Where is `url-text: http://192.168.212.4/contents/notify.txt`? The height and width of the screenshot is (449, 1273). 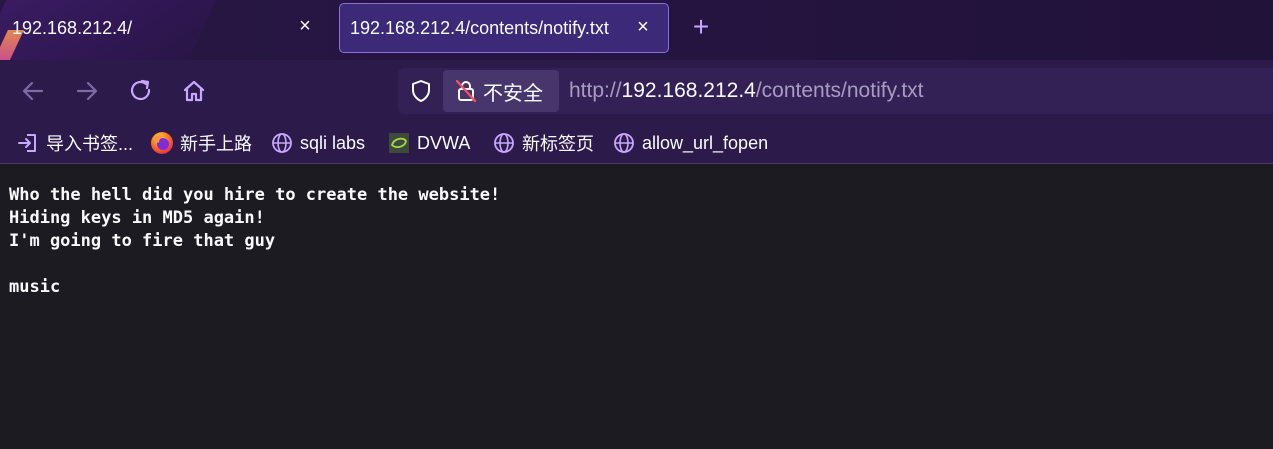
url-text: http://192.168.212.4/contents/notify.txt is located at coordinates (746, 91).